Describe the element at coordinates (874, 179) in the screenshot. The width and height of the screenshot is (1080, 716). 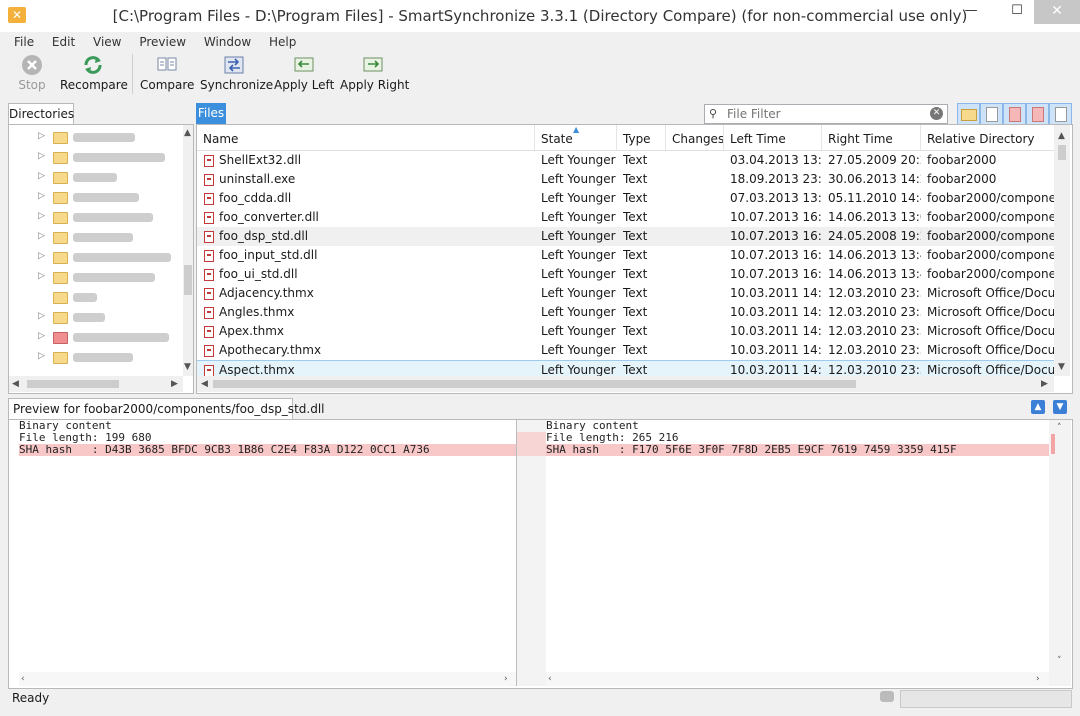
I see `cell-right-time: 30.06.2013 14:23` at that location.